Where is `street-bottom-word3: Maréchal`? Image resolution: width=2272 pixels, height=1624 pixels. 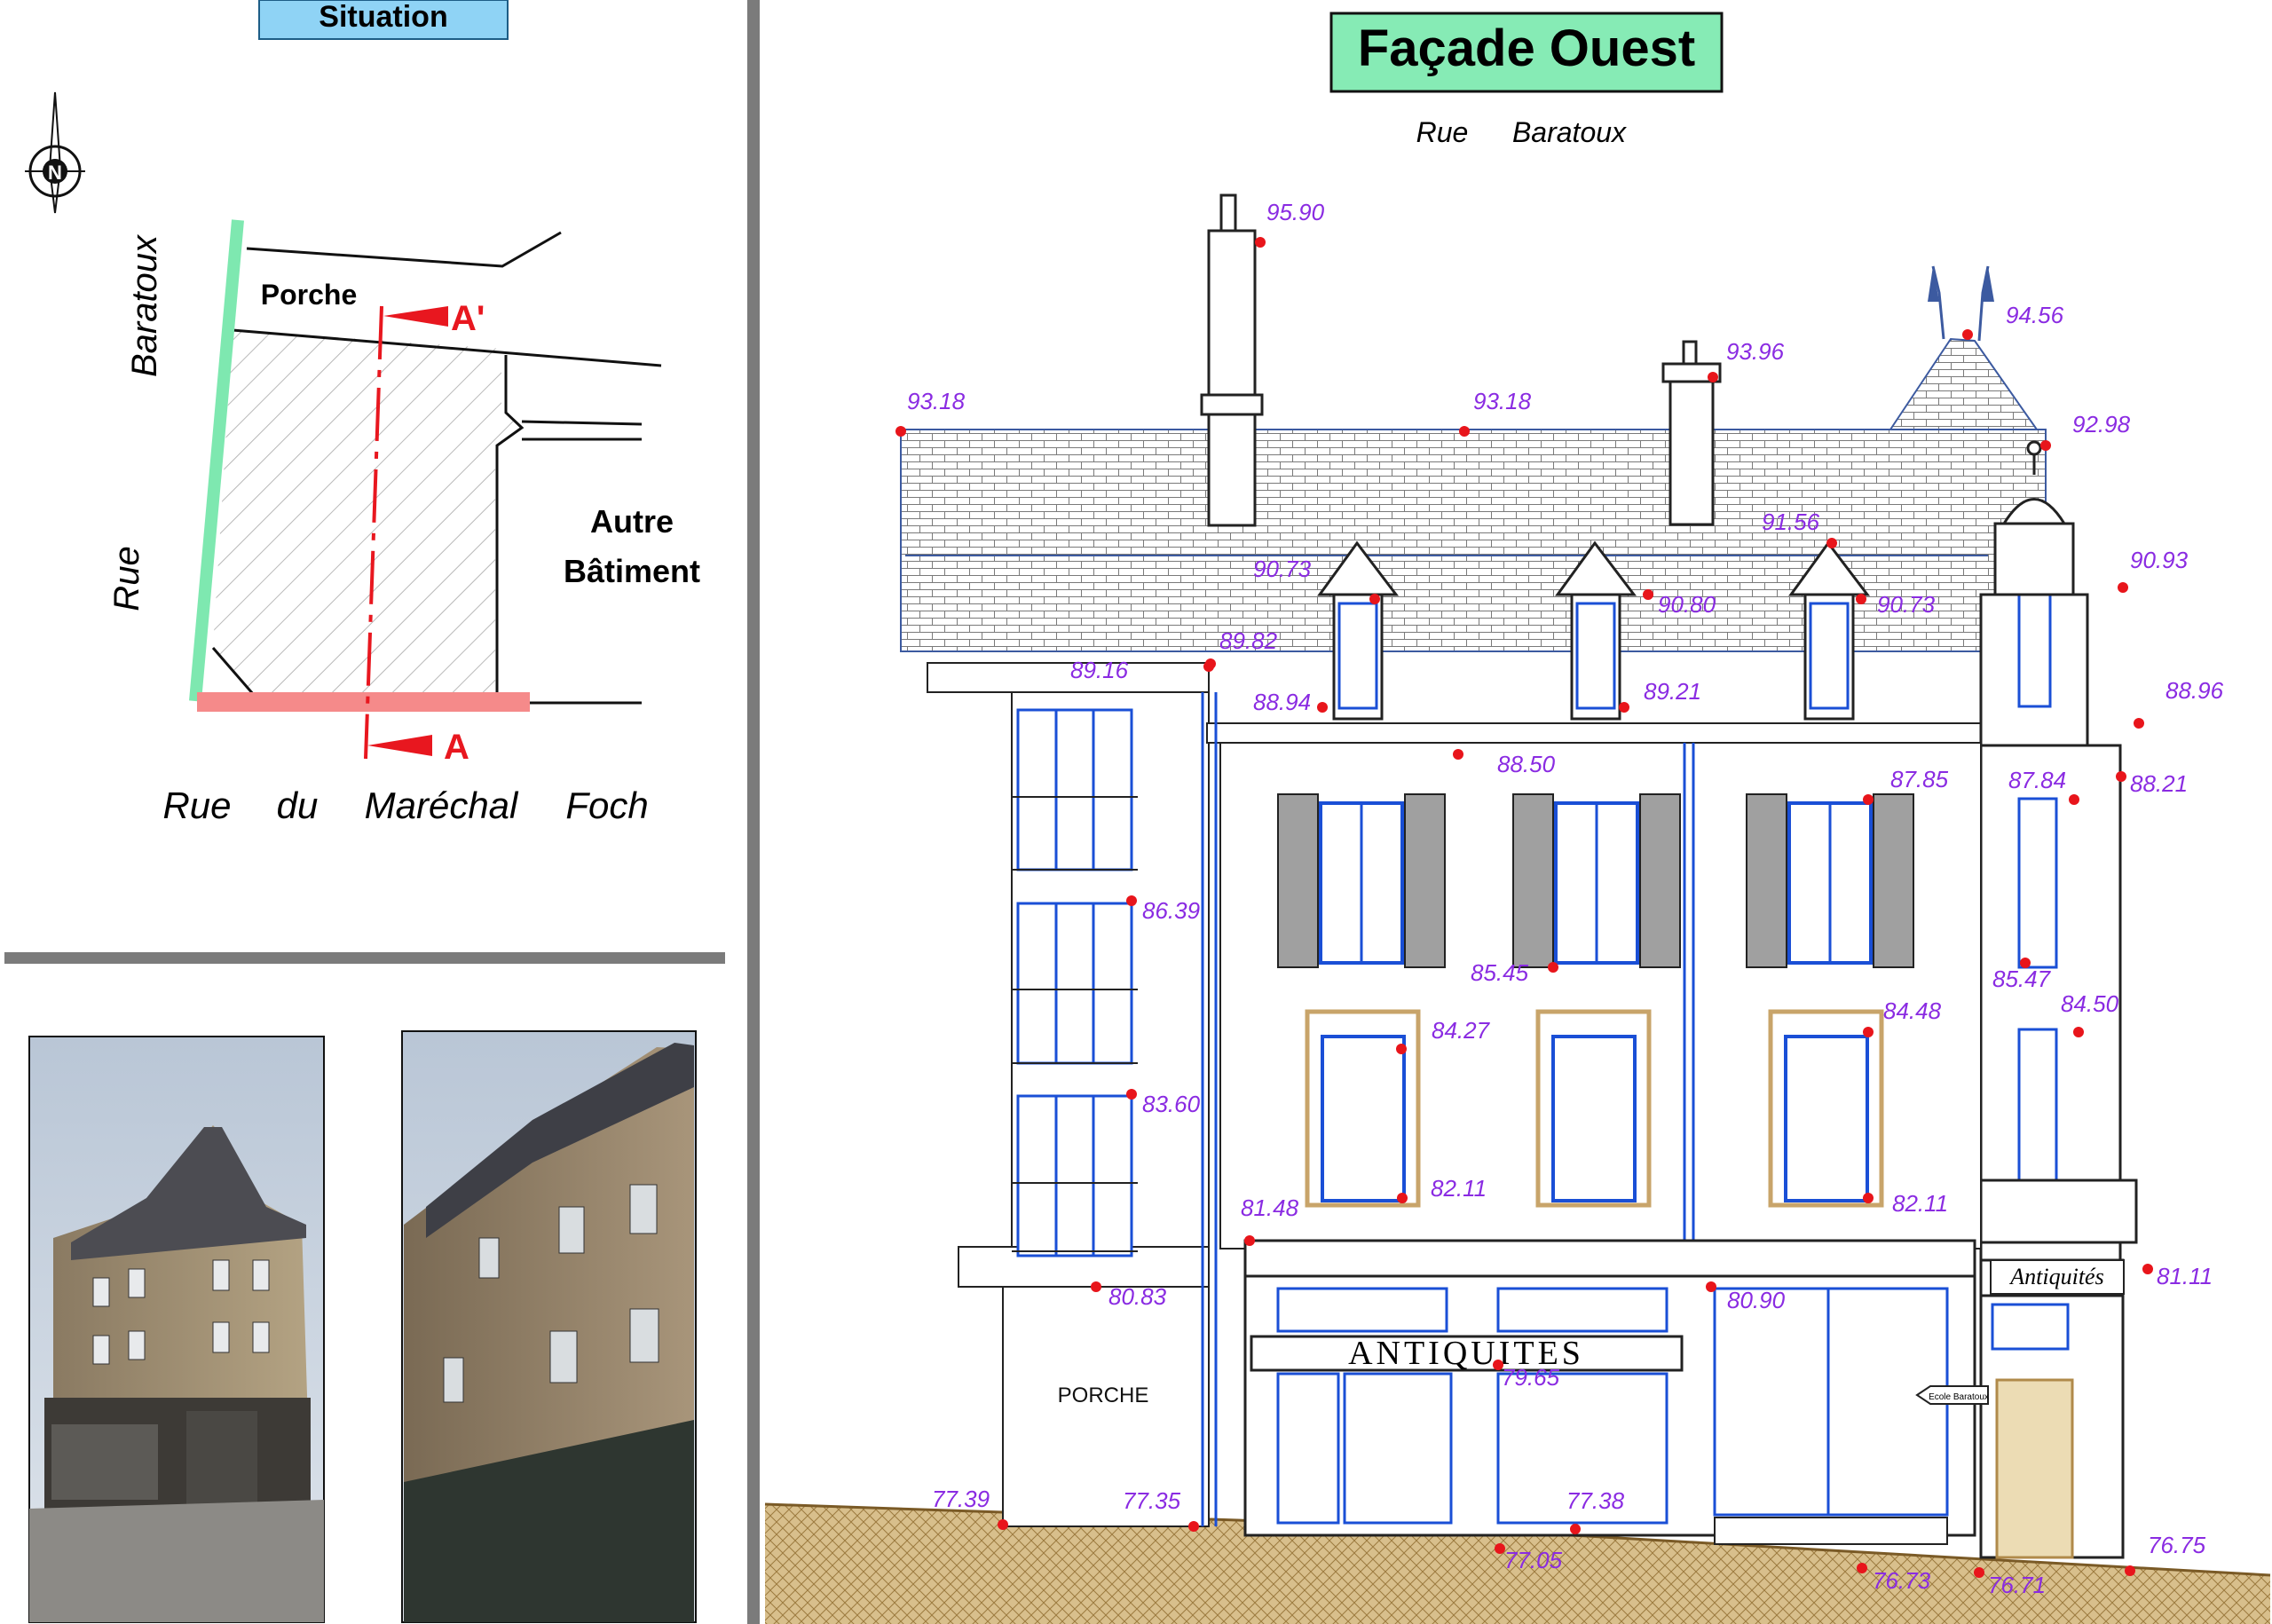
street-bottom-word3: Maréchal is located at coordinates (442, 805).